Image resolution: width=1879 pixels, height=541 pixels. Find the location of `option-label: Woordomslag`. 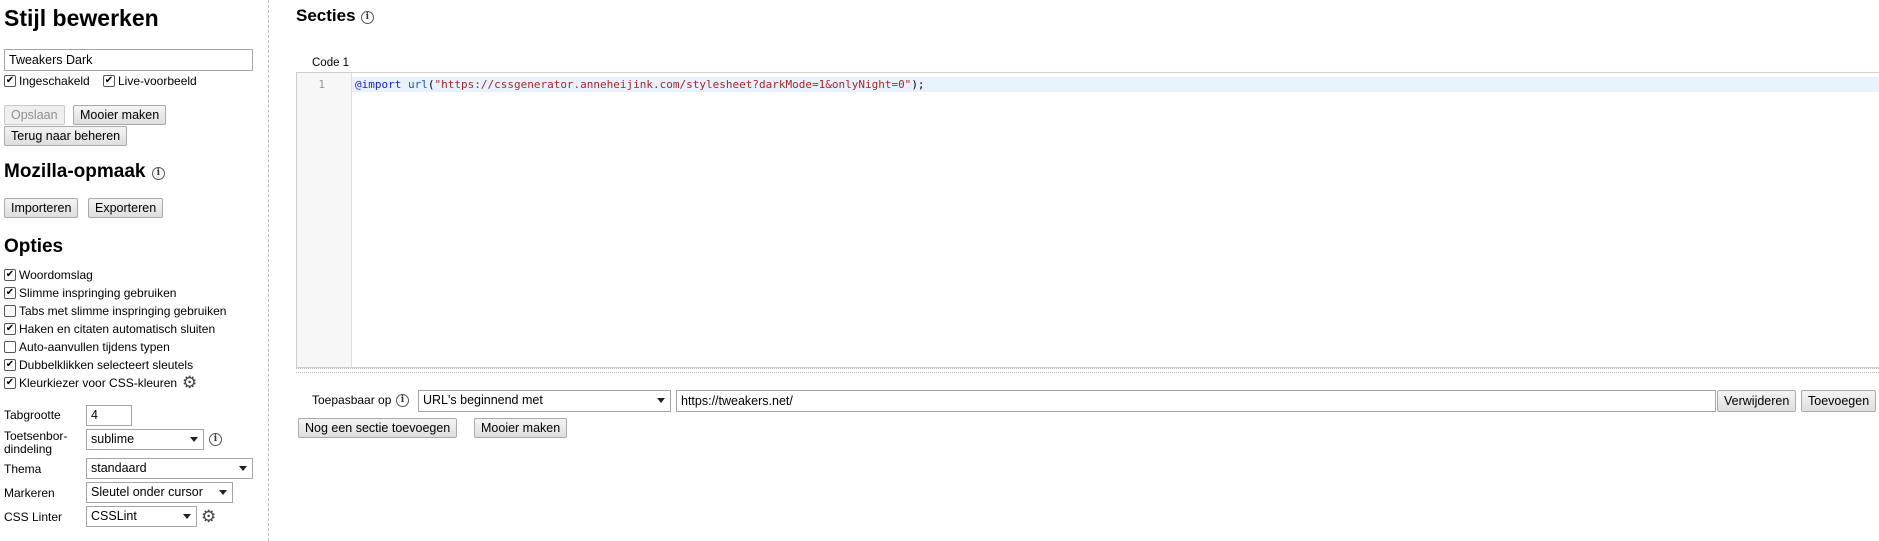

option-label: Woordomslag is located at coordinates (56, 274).